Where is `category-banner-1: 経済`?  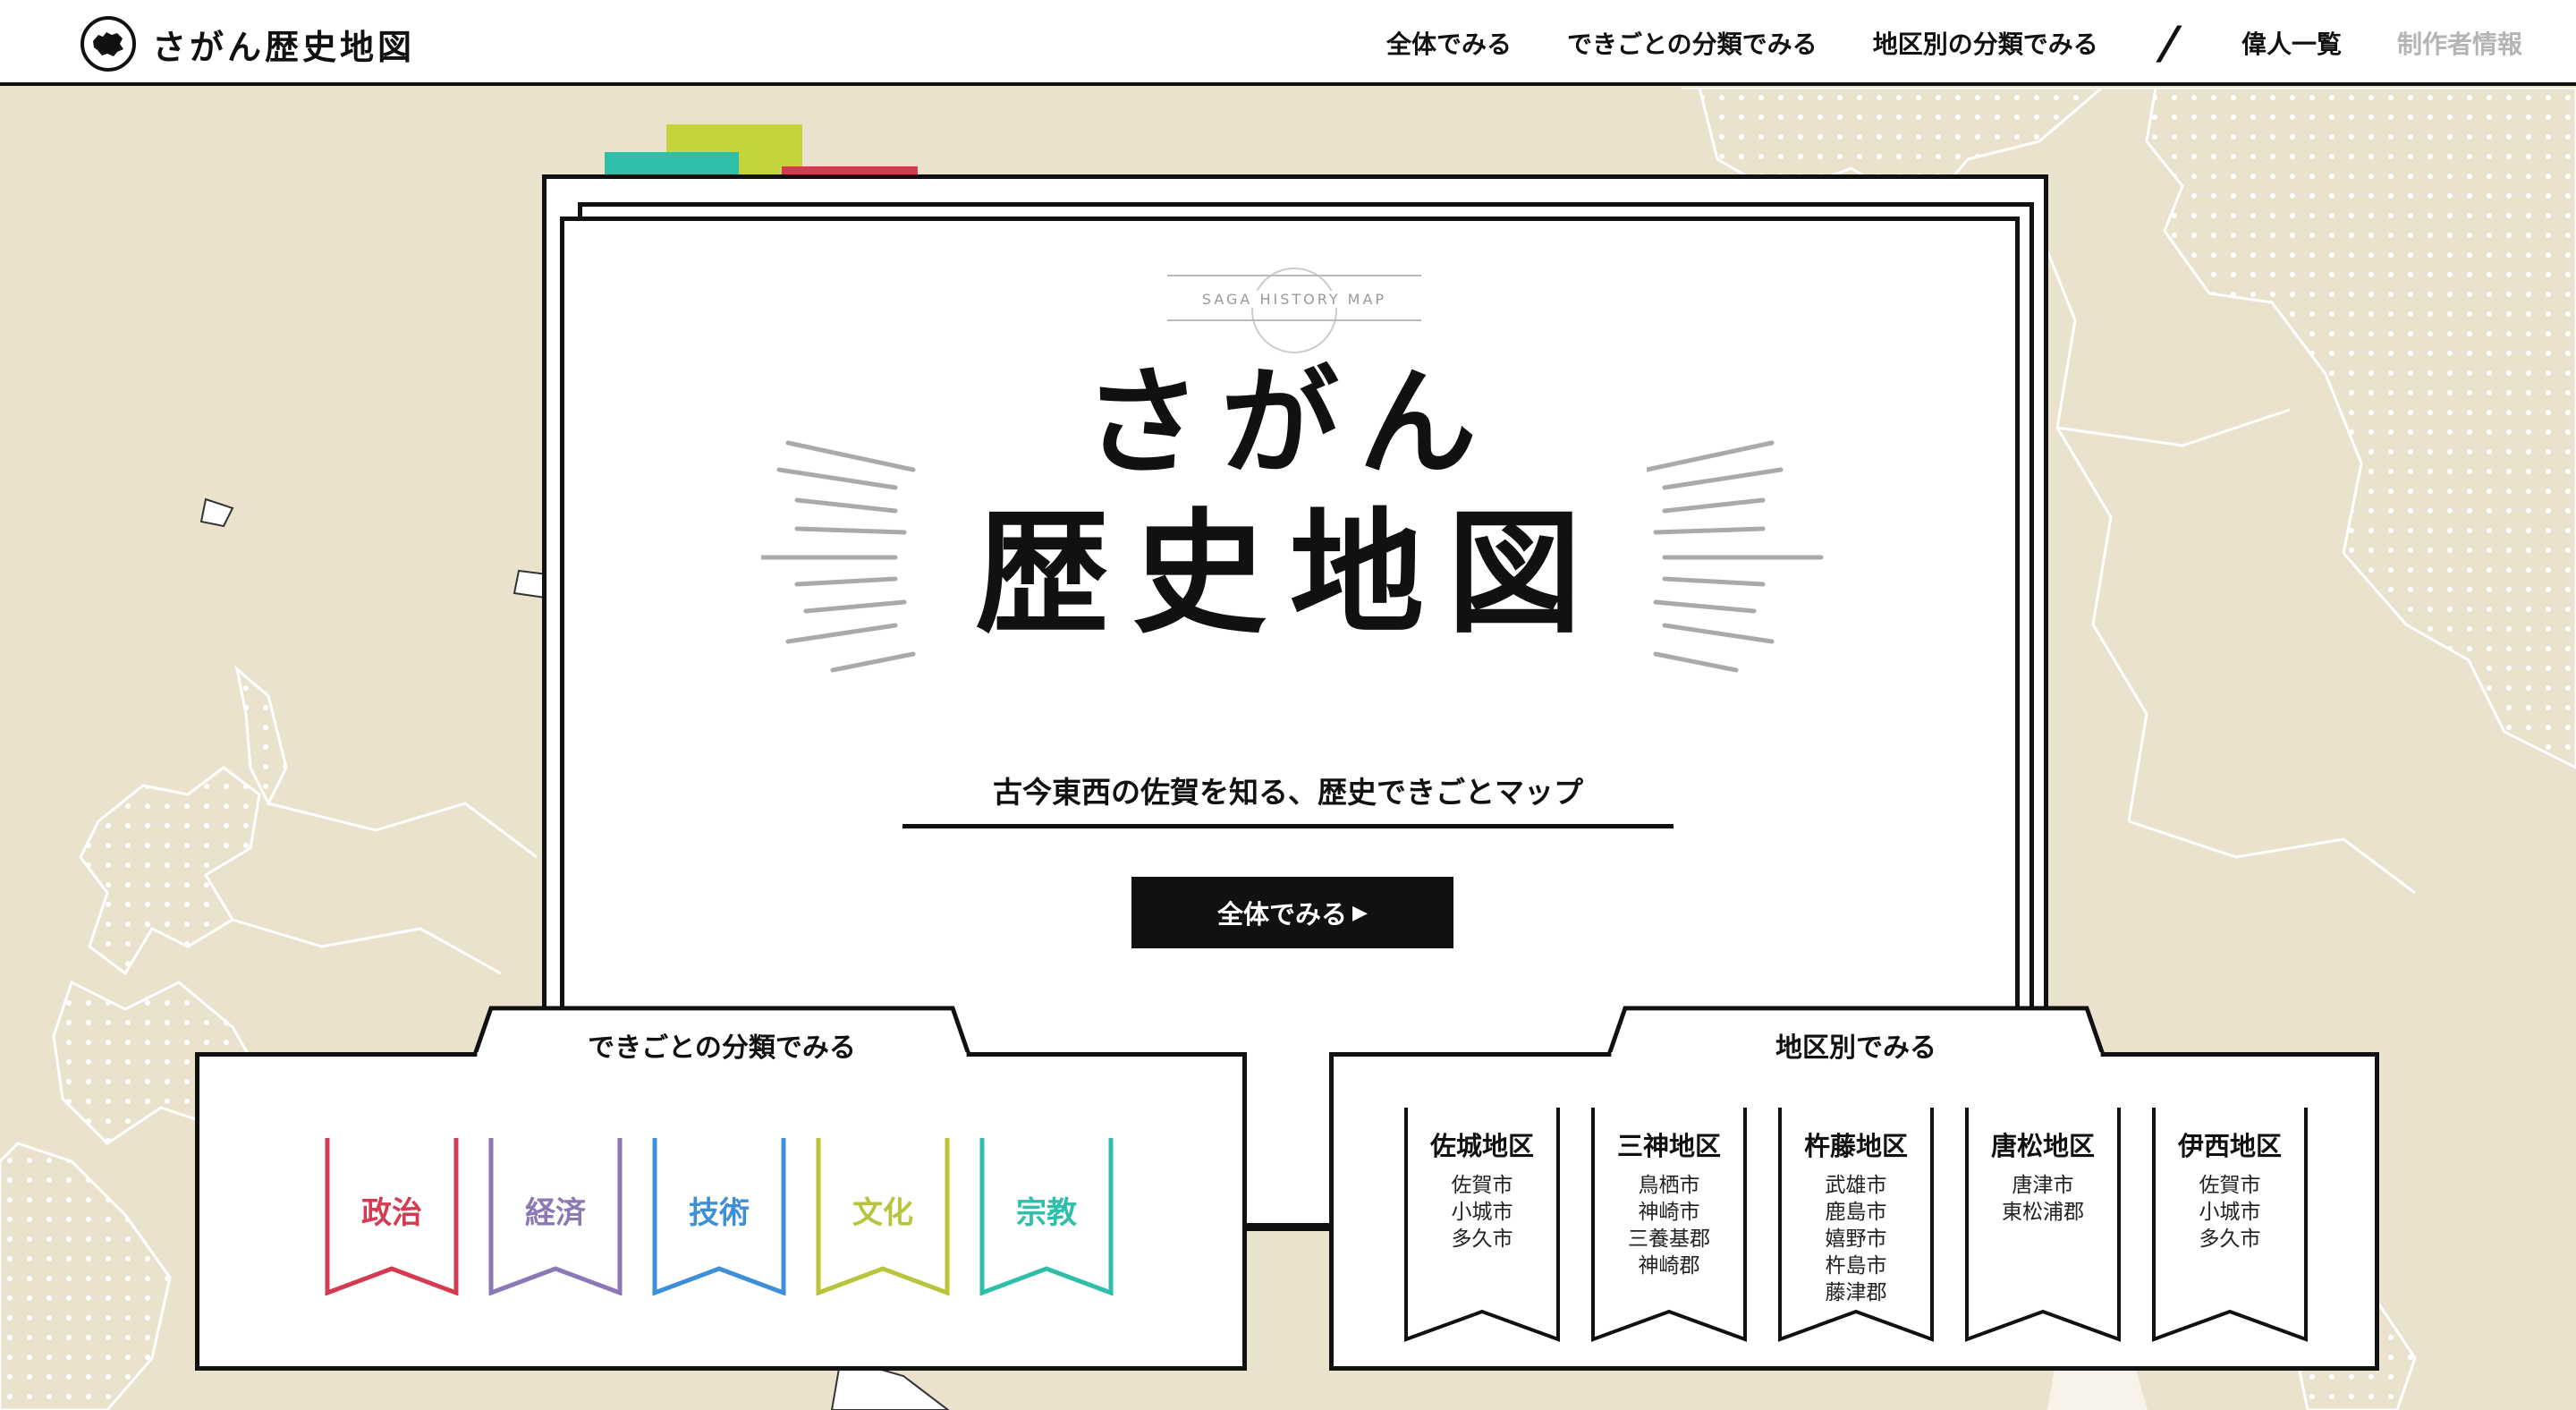 category-banner-1: 経済 is located at coordinates (555, 1217).